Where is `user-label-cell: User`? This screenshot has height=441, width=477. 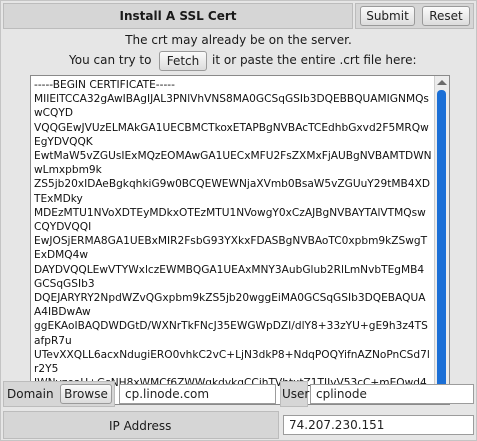 user-label-cell: User is located at coordinates (295, 394).